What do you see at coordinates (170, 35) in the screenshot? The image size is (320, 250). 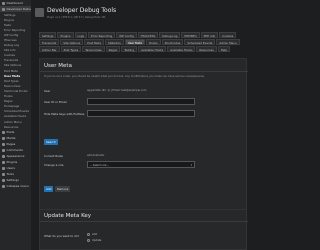 I see `tab-debug-log: Debug Log` at bounding box center [170, 35].